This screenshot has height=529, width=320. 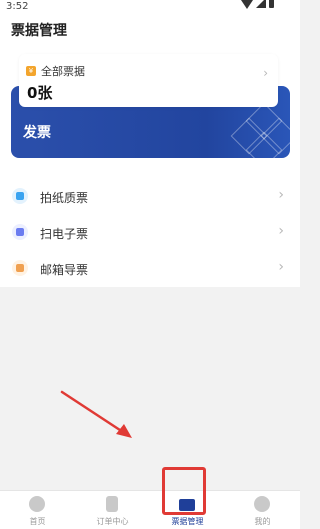 What do you see at coordinates (112, 504) in the screenshot?
I see `order-icon` at bounding box center [112, 504].